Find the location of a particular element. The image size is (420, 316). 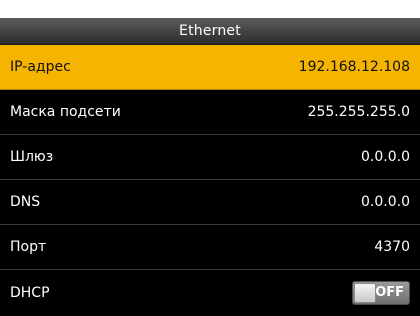

setting-row-ip-address: IP-адрес 192.168.12.108 is located at coordinates (210, 67).